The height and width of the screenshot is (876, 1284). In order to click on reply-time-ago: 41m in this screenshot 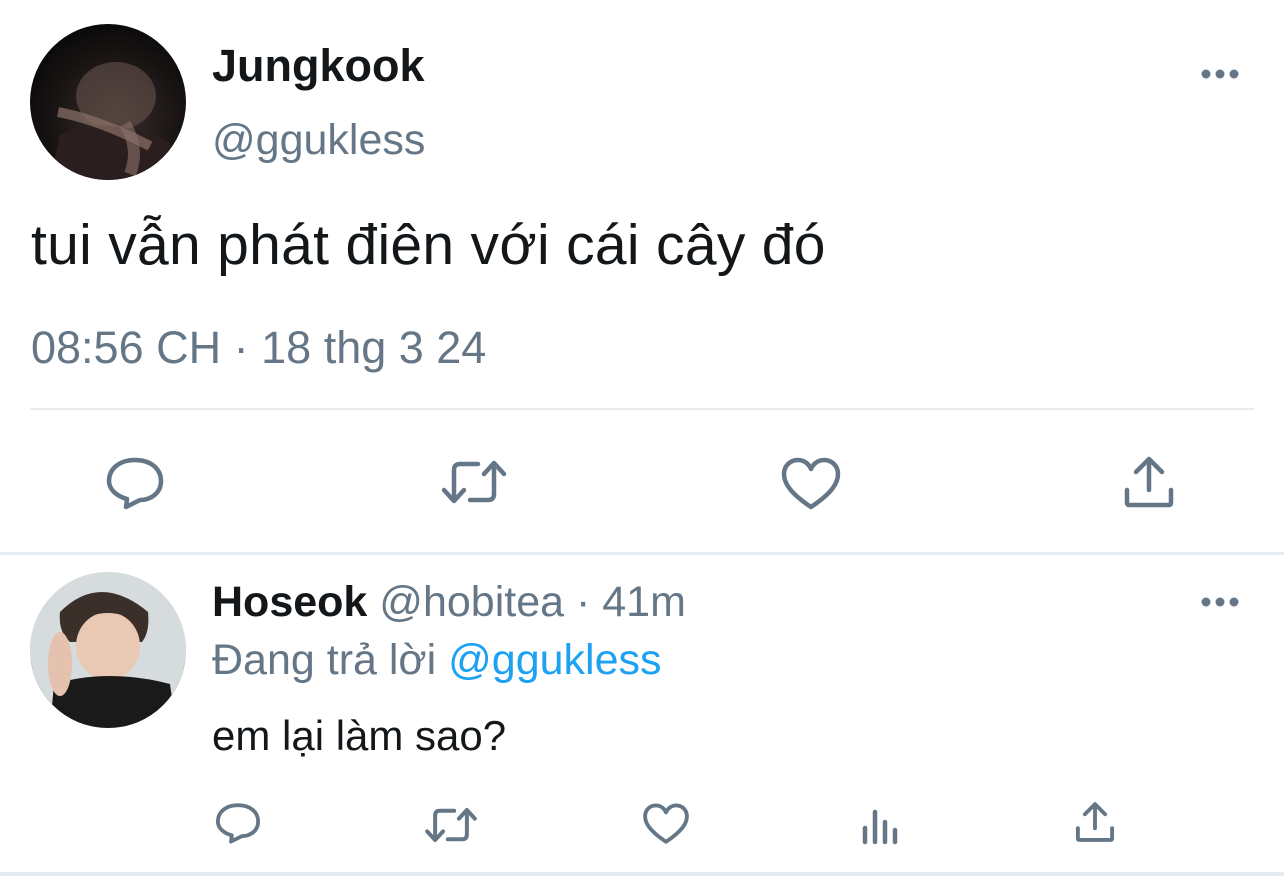, I will do `click(644, 602)`.